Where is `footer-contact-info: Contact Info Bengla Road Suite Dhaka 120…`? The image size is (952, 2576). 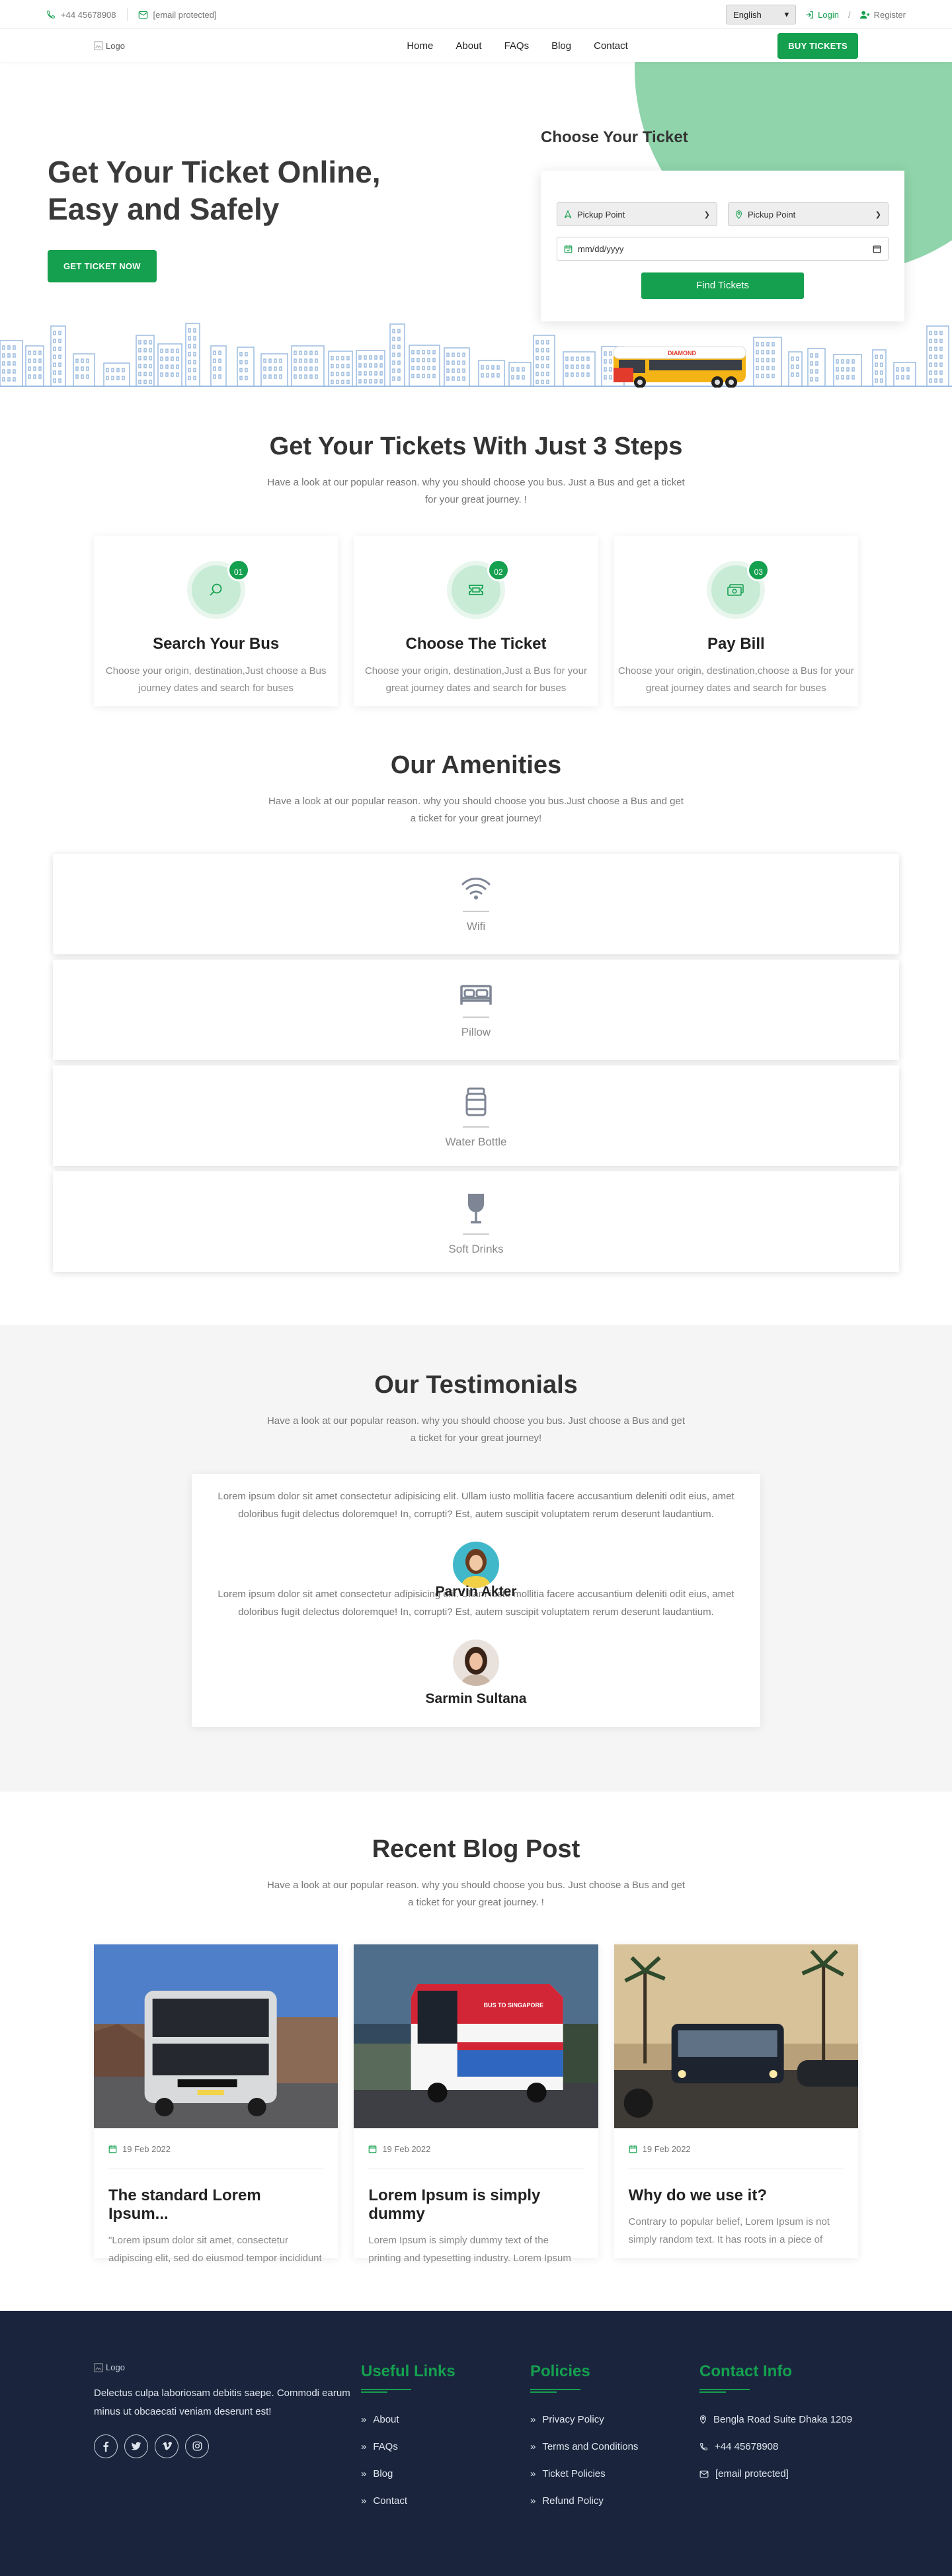
footer-contact-info: Contact Info Bengla Road Suite Dhaka 120… is located at coordinates (784, 2442).